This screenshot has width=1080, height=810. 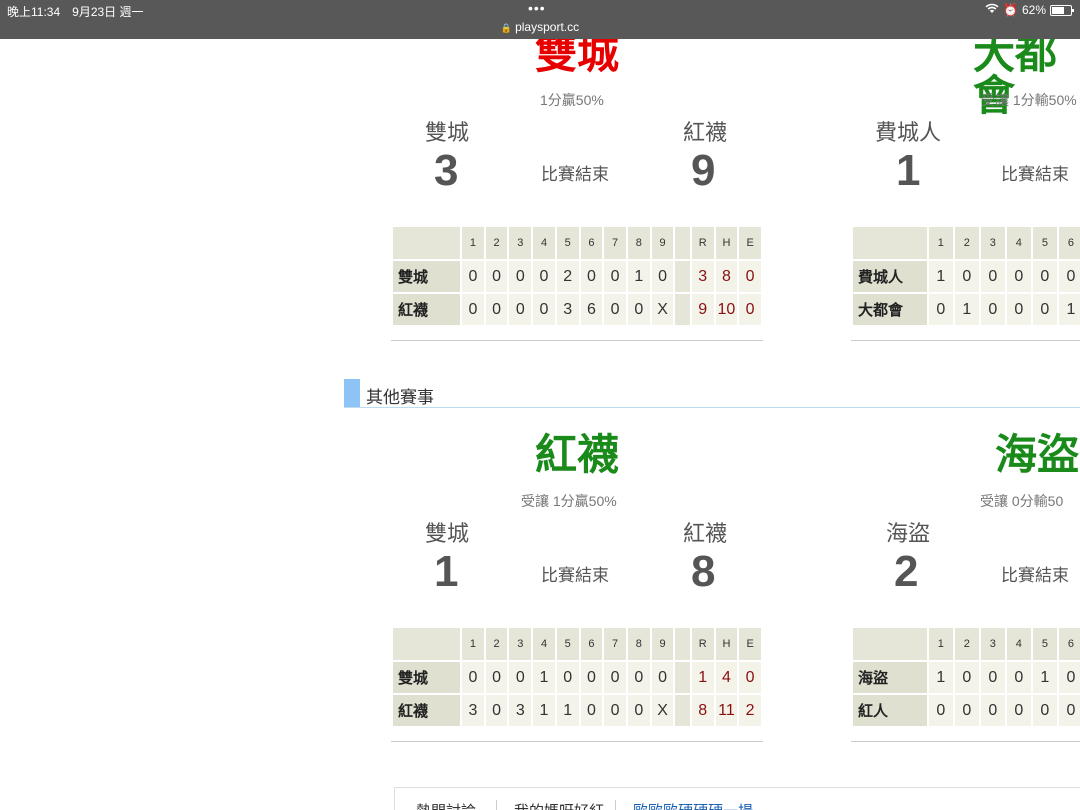 I want to click on row-team: 費城人, so click(x=890, y=276).